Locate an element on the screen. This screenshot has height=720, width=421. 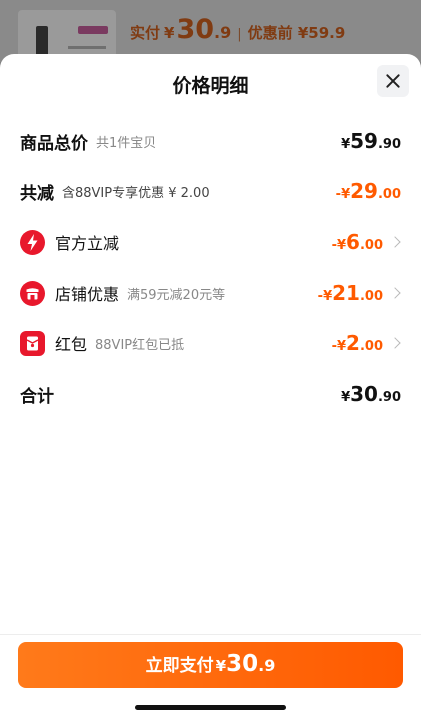
product-thumbnail is located at coordinates (67, 35).